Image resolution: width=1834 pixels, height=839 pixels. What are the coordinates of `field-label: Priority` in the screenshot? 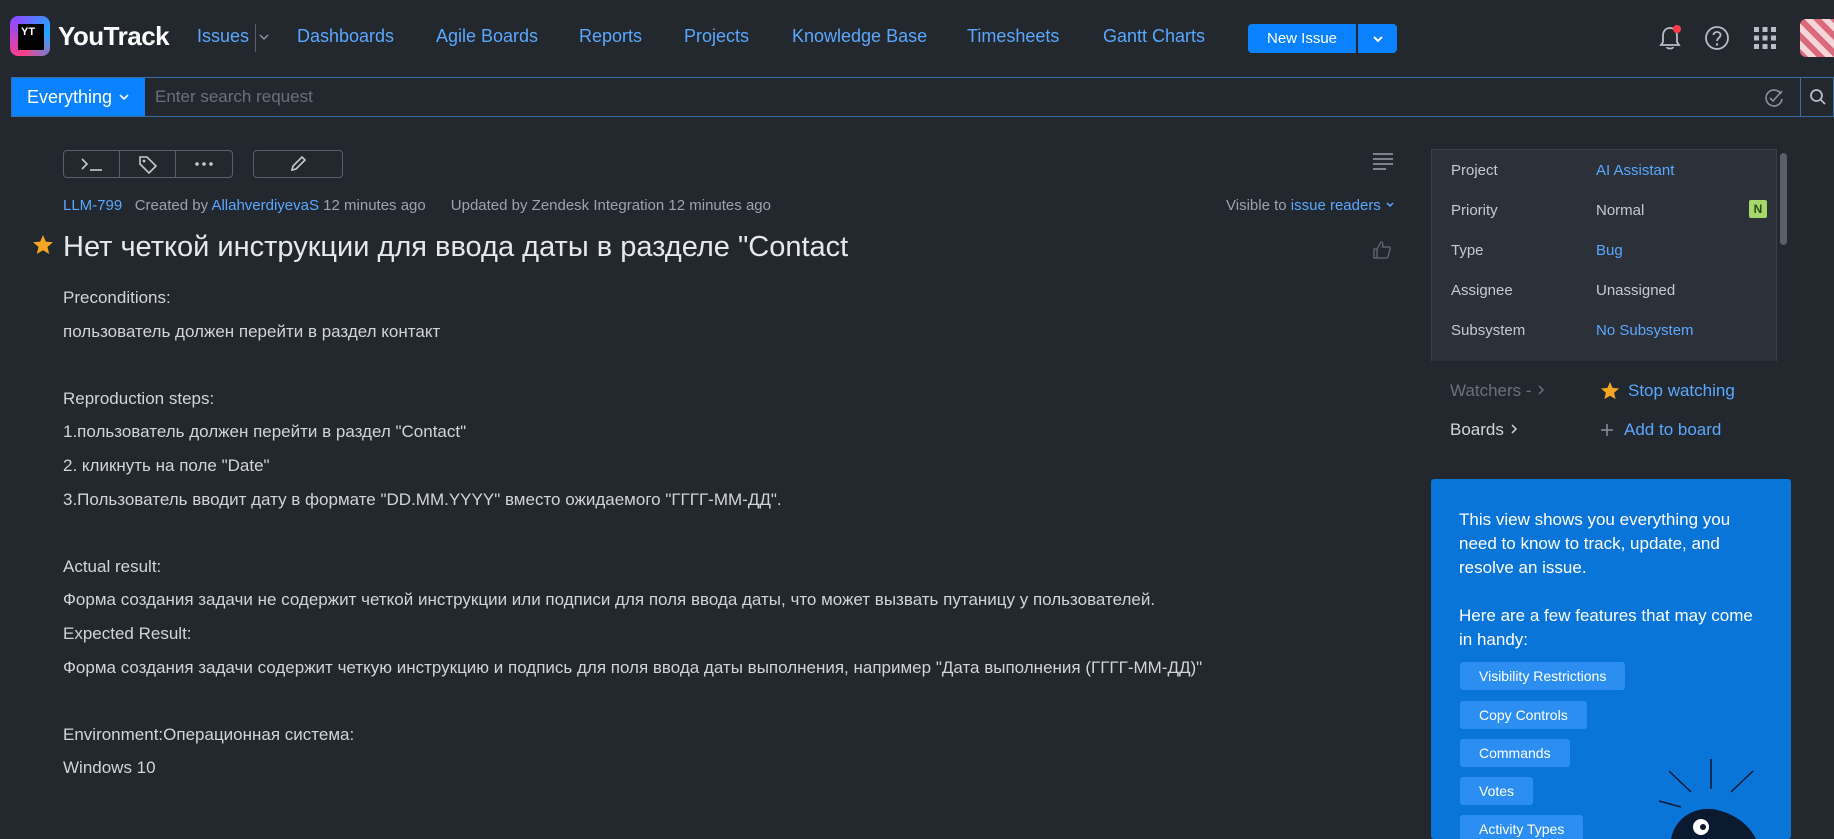 It's located at (1474, 210).